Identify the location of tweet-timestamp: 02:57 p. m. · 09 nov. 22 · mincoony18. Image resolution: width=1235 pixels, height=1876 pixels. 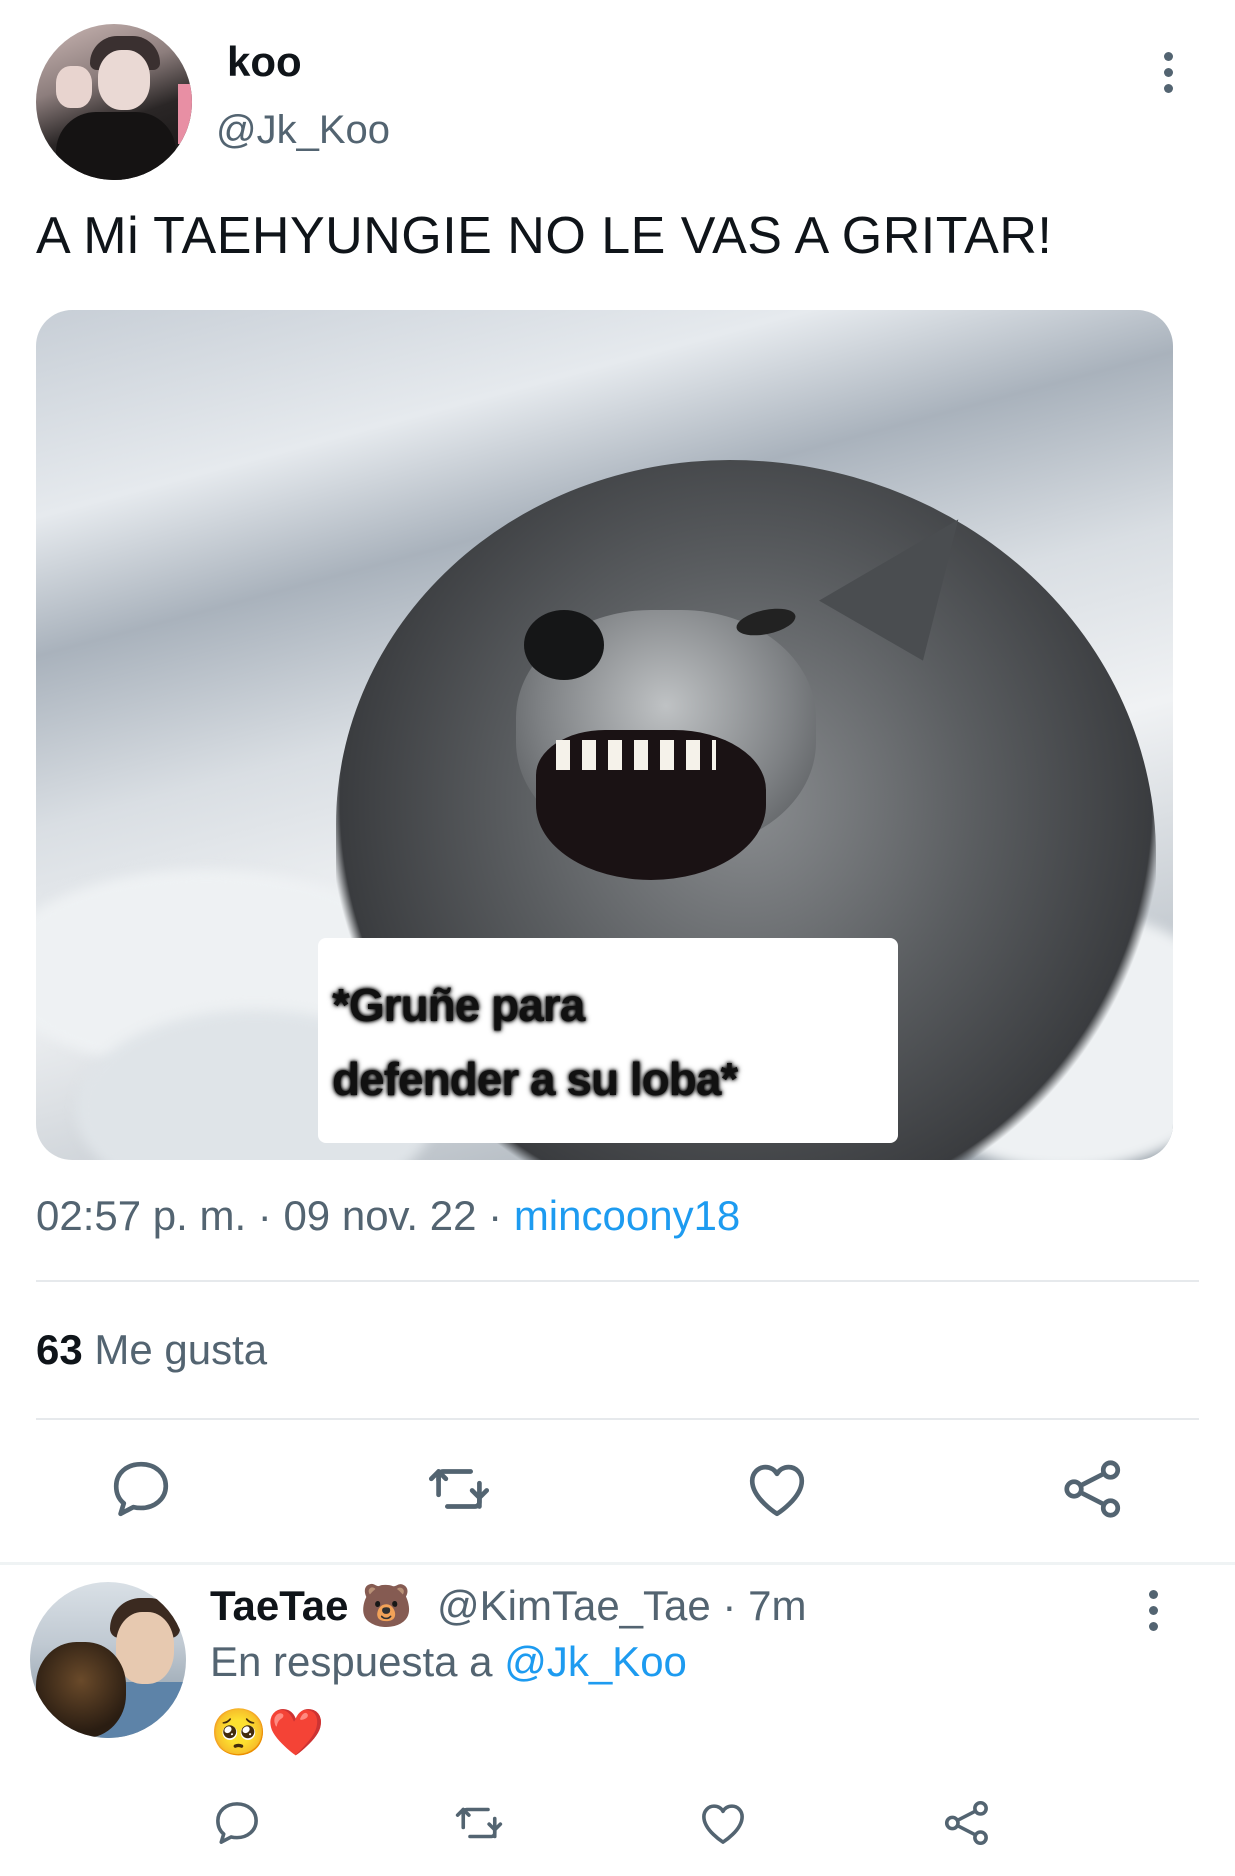
(388, 1216).